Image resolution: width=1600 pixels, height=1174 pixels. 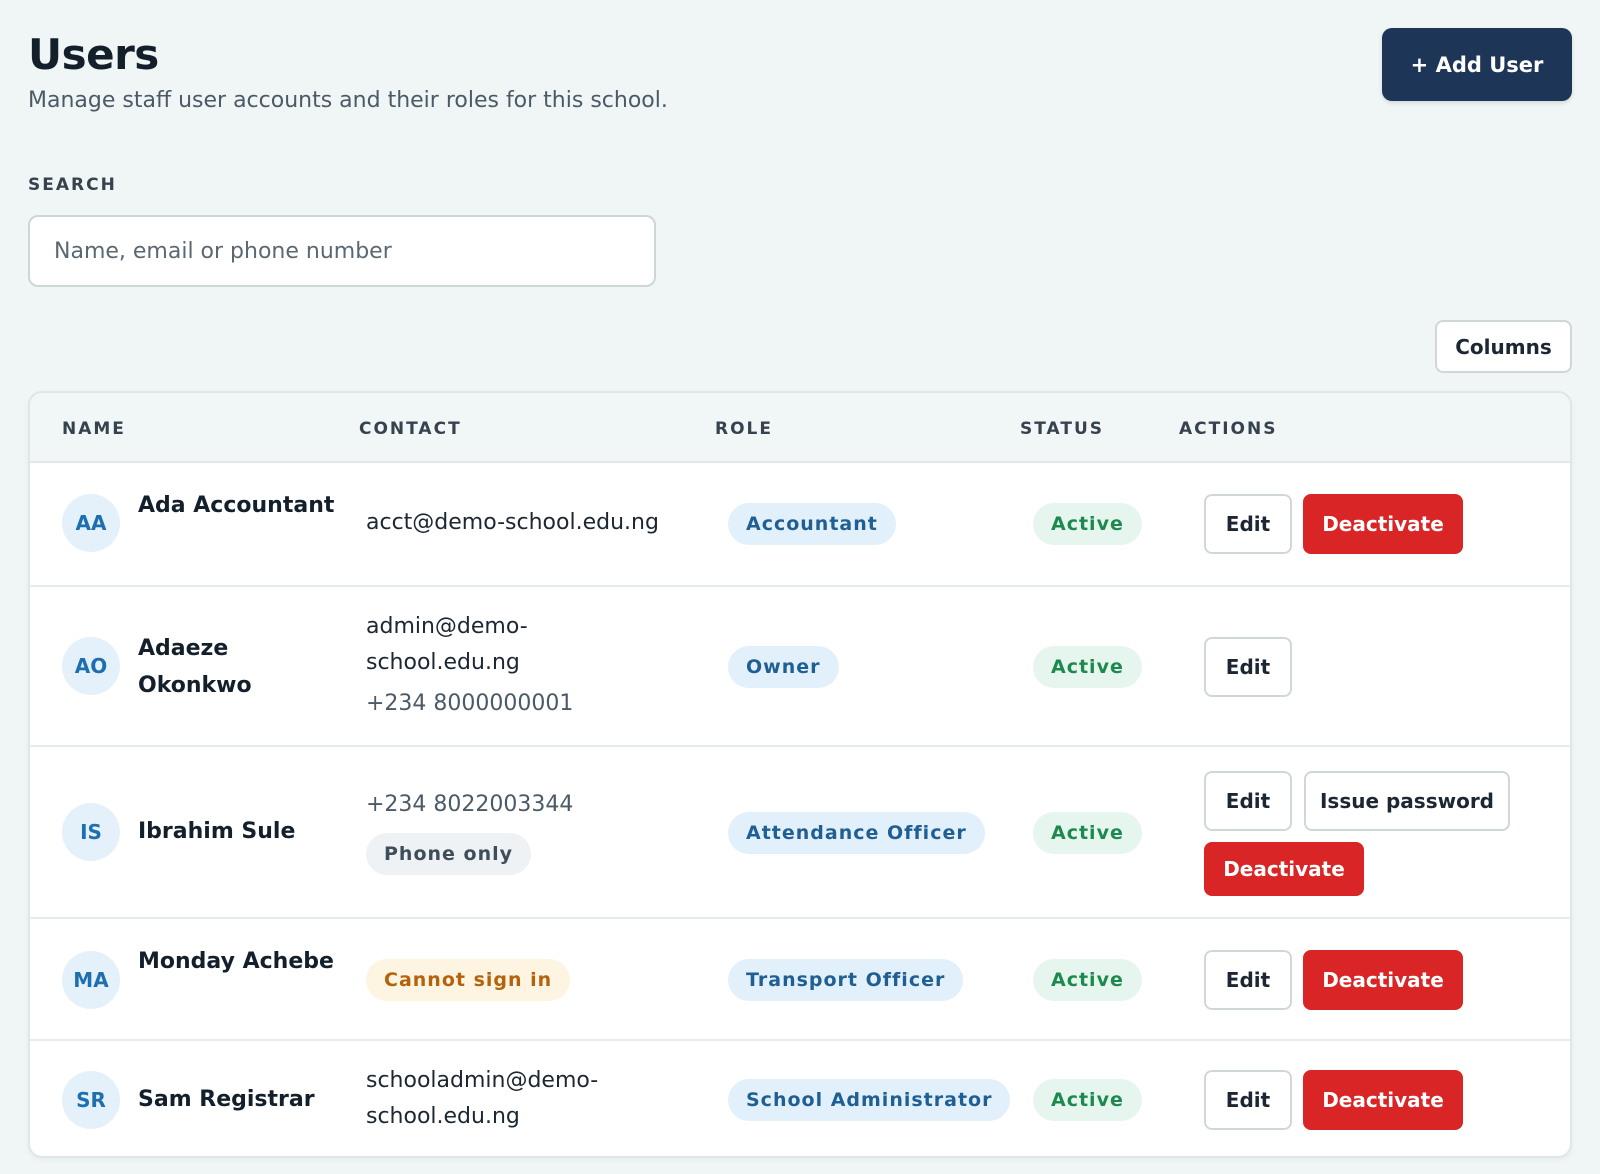 What do you see at coordinates (470, 703) in the screenshot?
I see `user-phone: +234 8000000001` at bounding box center [470, 703].